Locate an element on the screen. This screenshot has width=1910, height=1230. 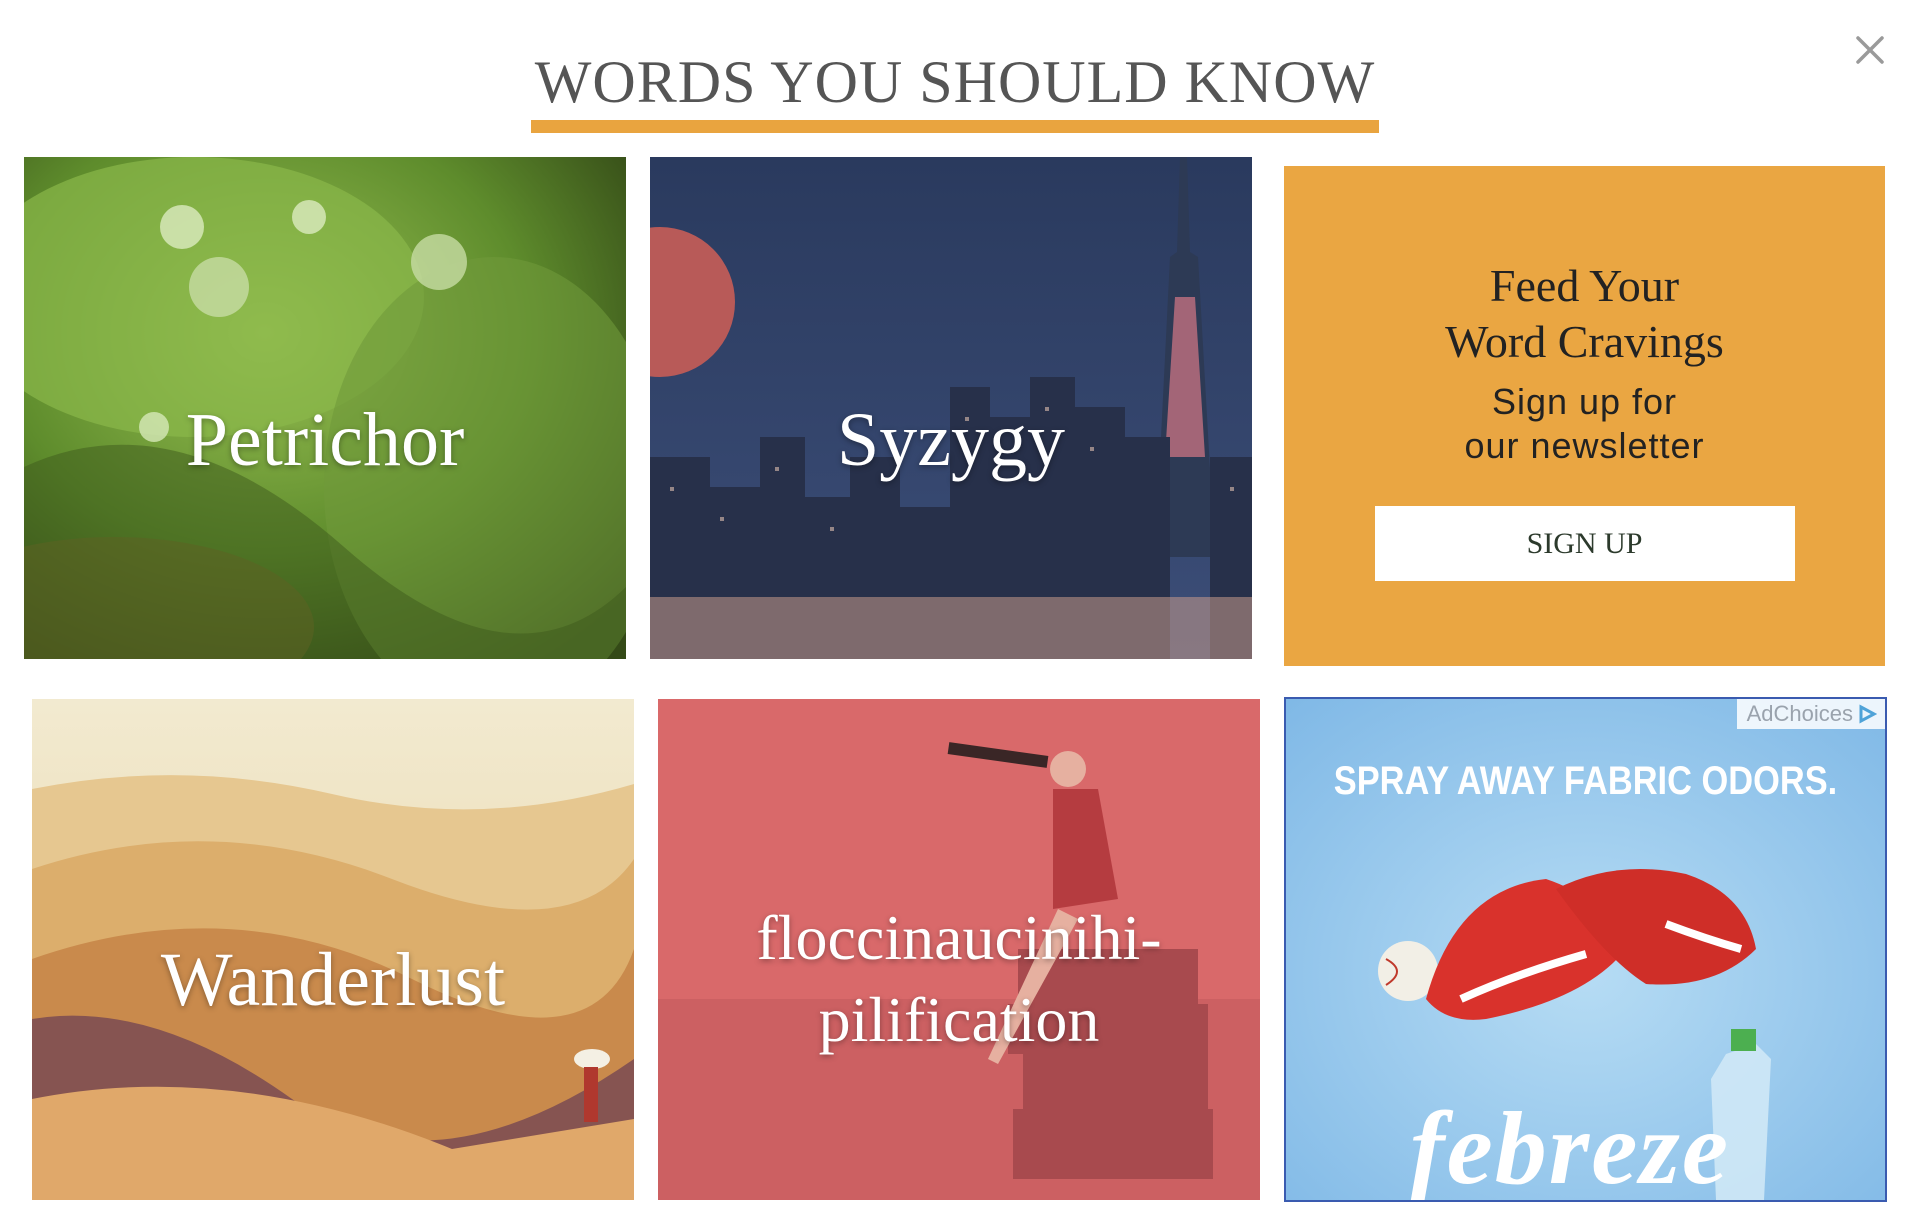
word-tile-wanderlust: Wanderlust is located at coordinates (333, 949).